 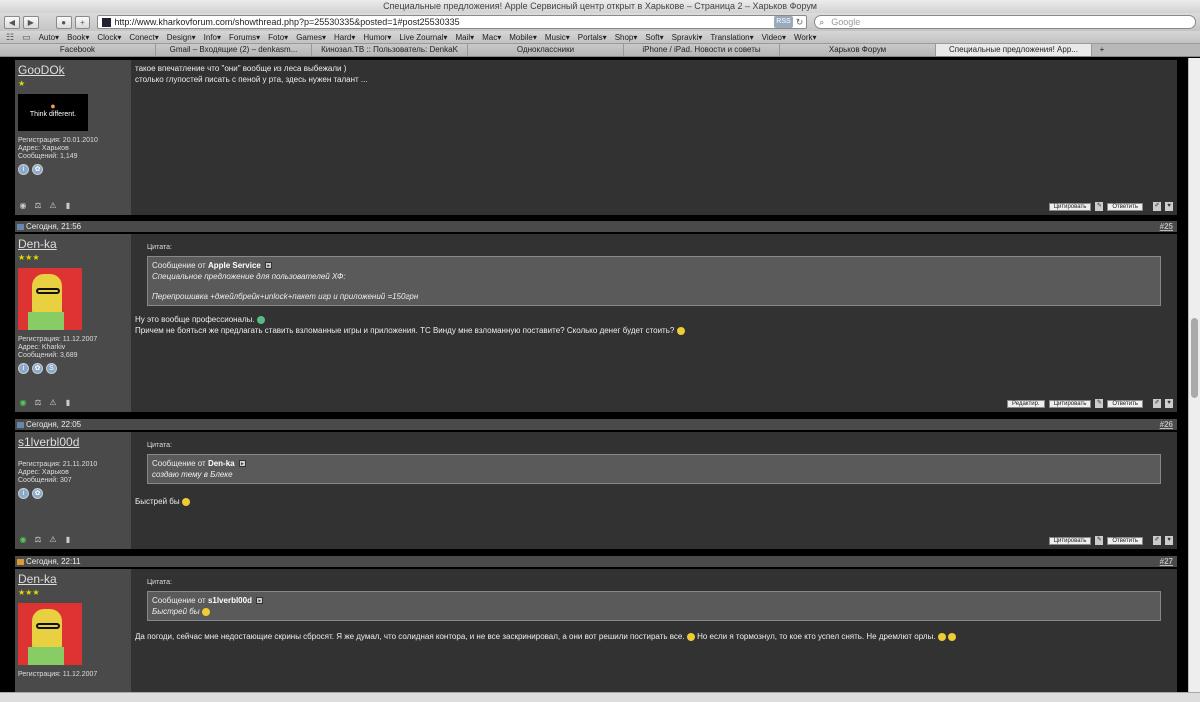 What do you see at coordinates (63, 22) in the screenshot?
I see `stop-icon: ●` at bounding box center [63, 22].